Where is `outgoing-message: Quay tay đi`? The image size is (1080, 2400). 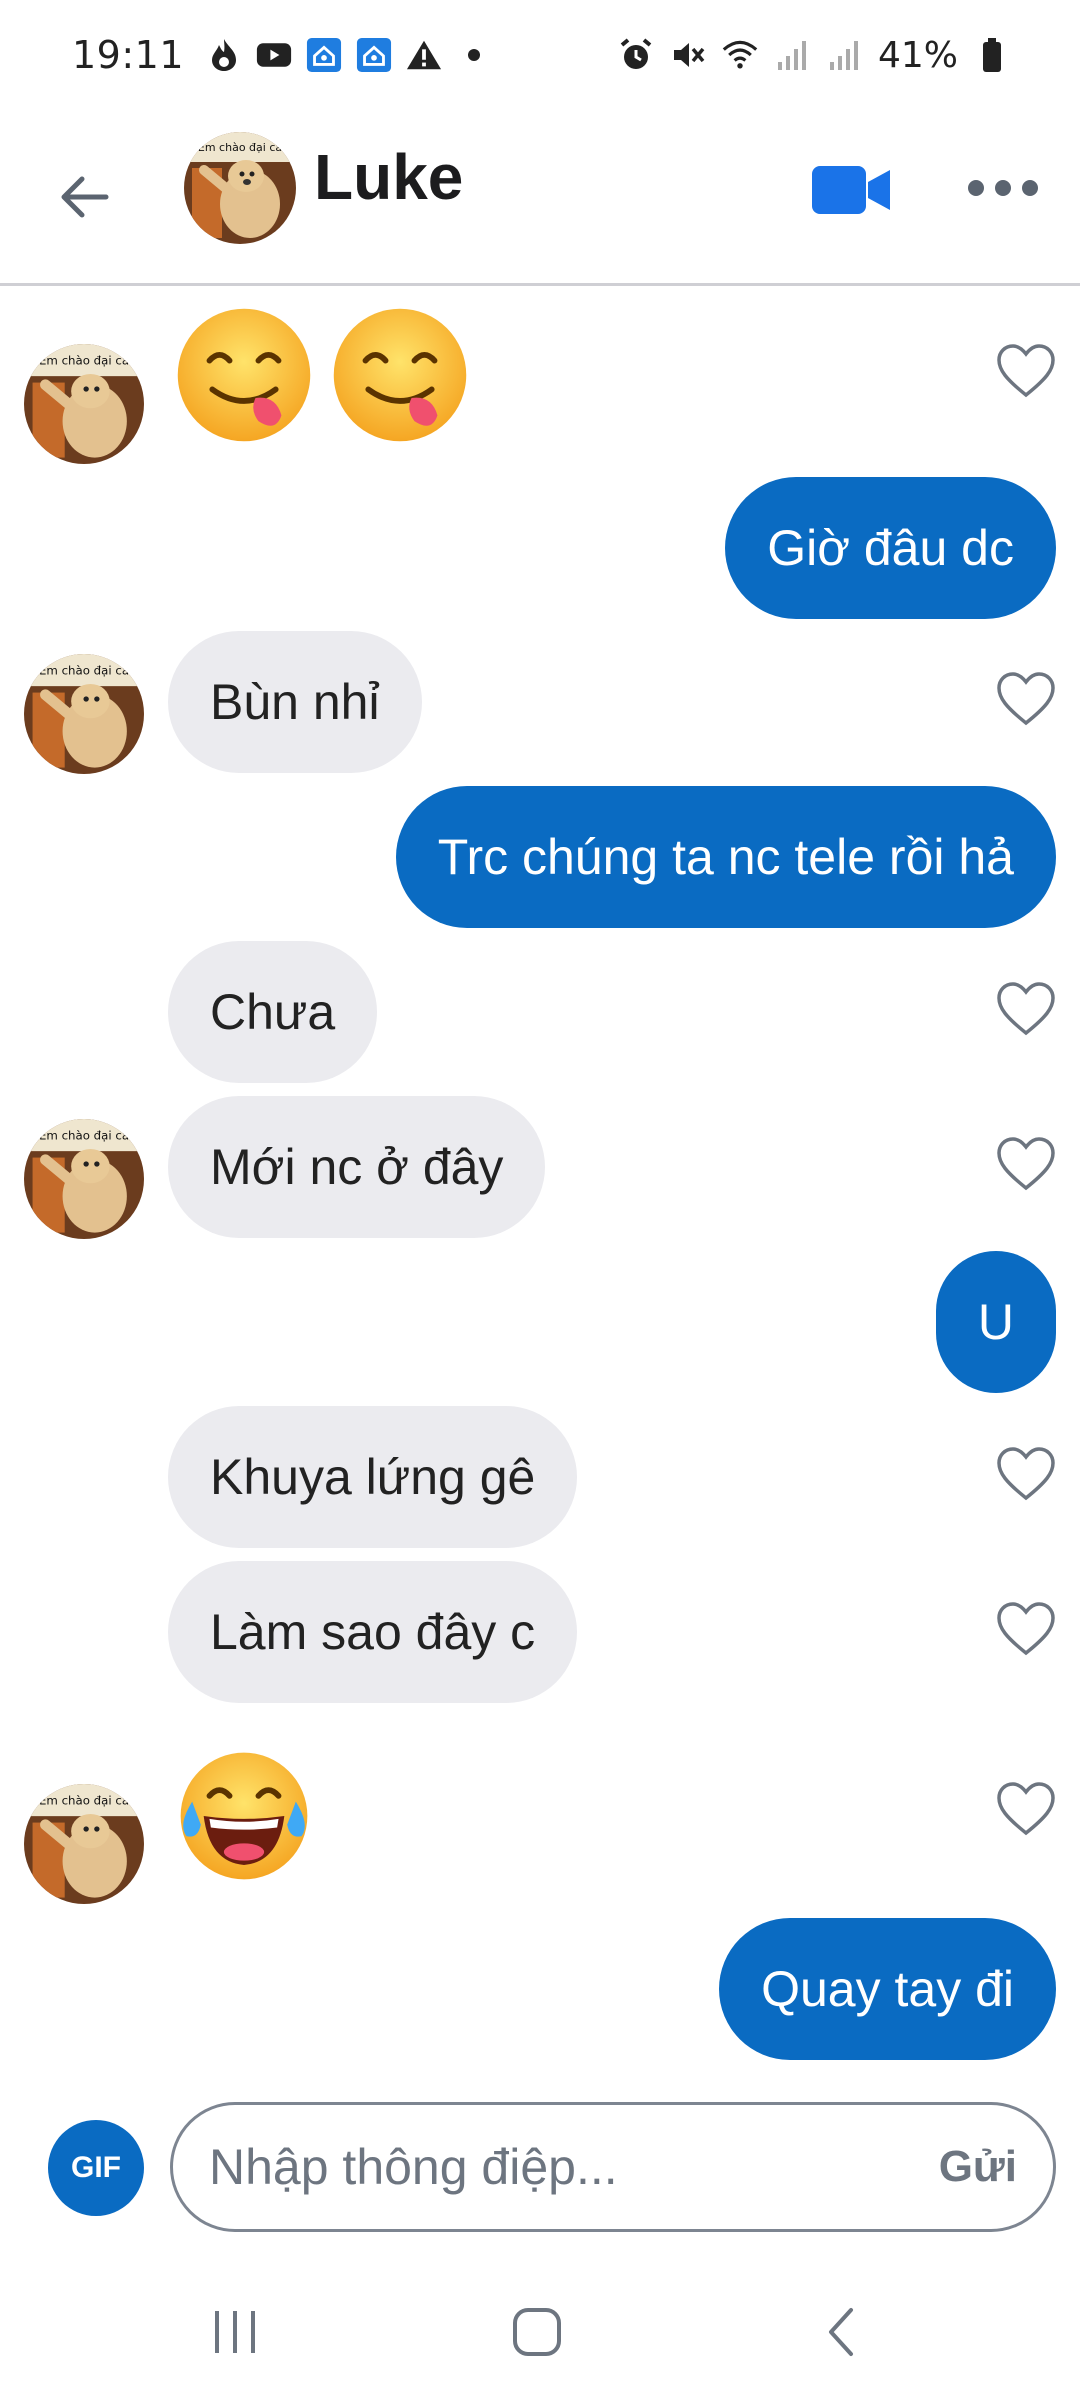
outgoing-message: Quay tay đi is located at coordinates (887, 1989).